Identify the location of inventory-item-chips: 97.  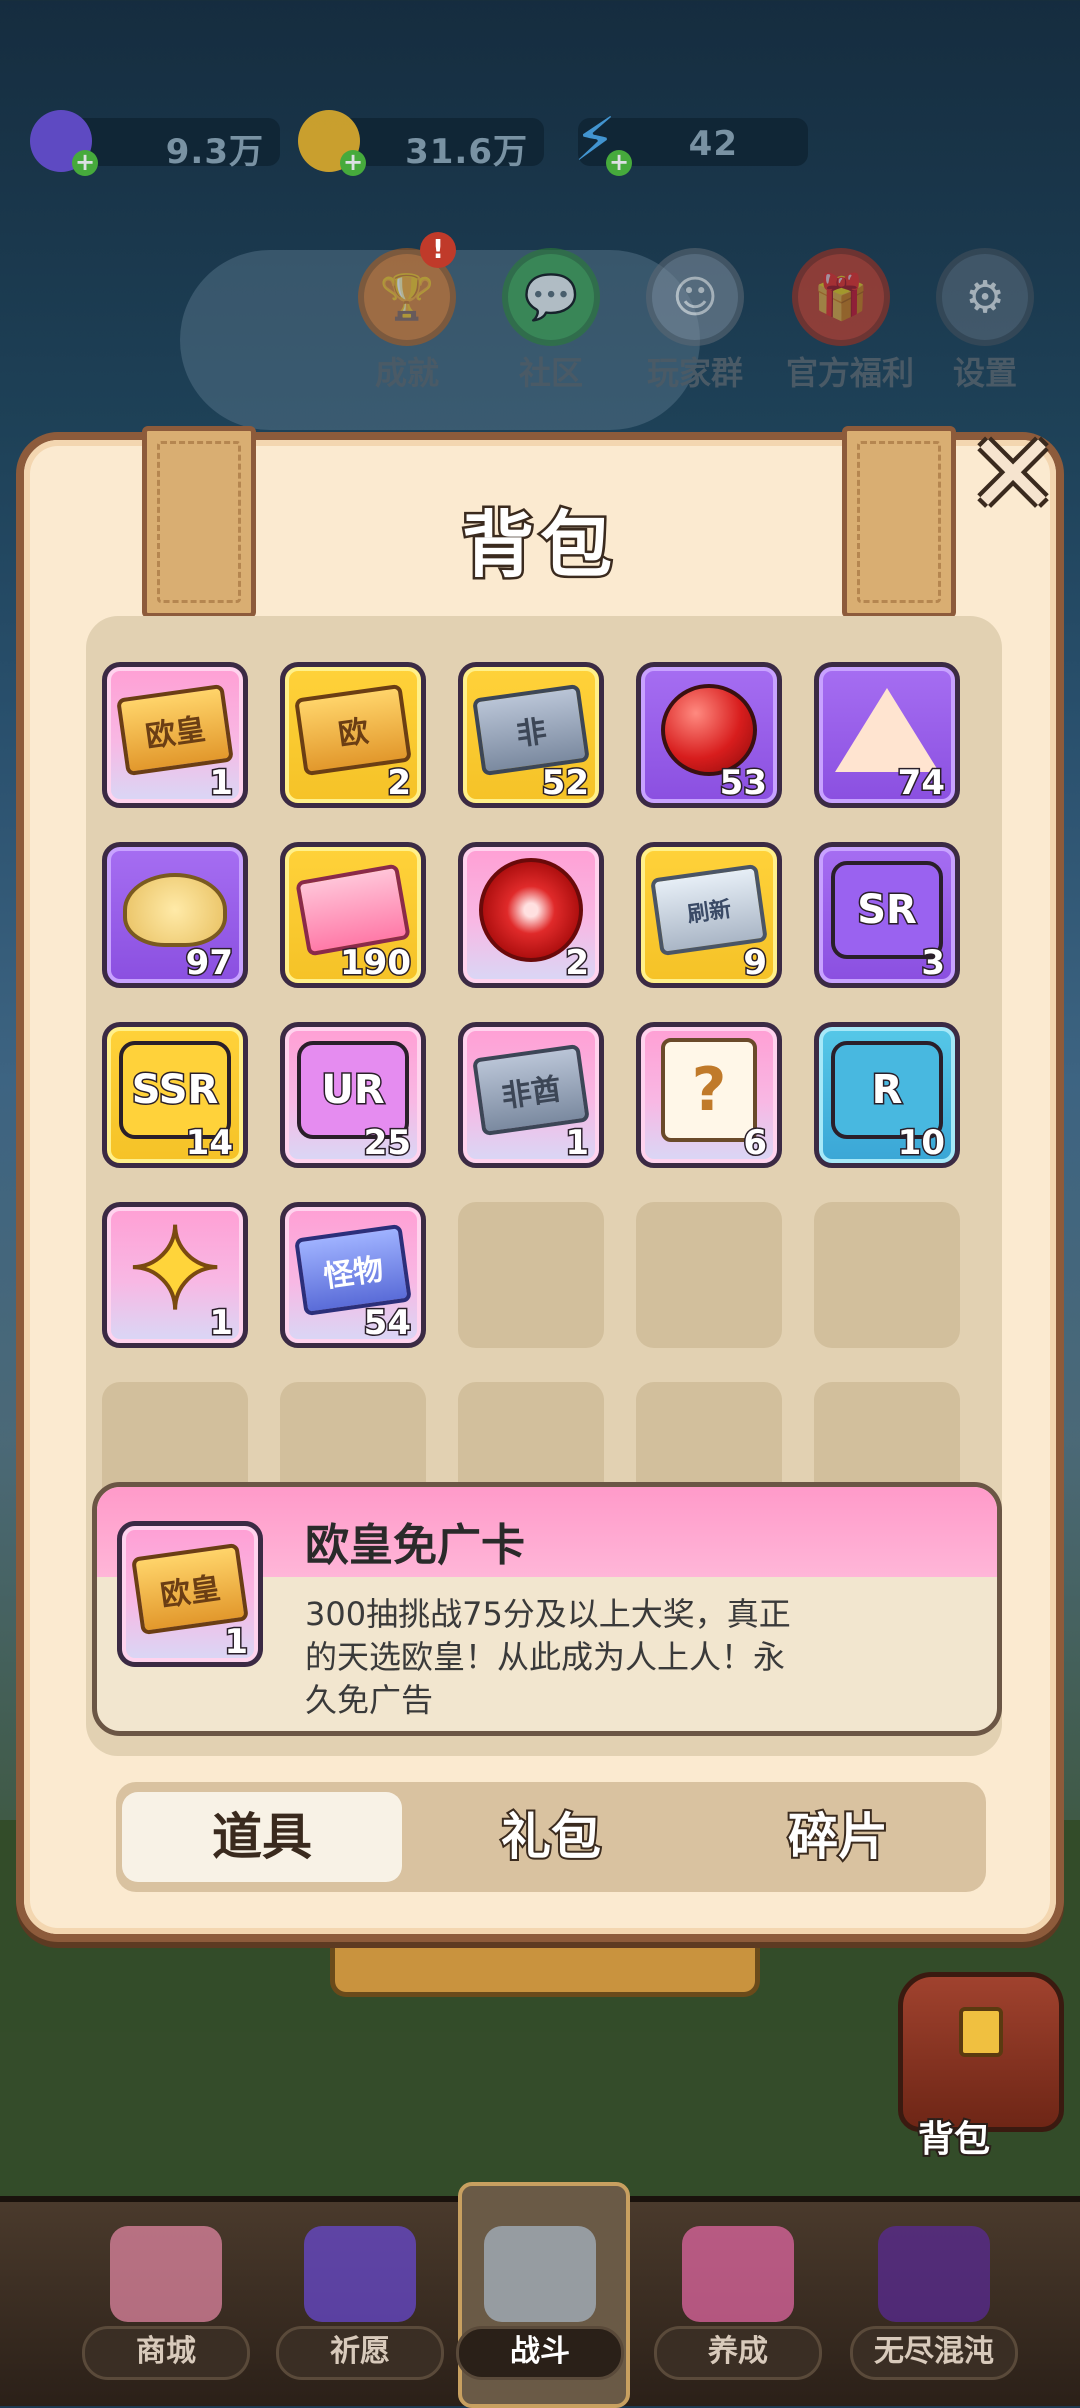
(175, 915).